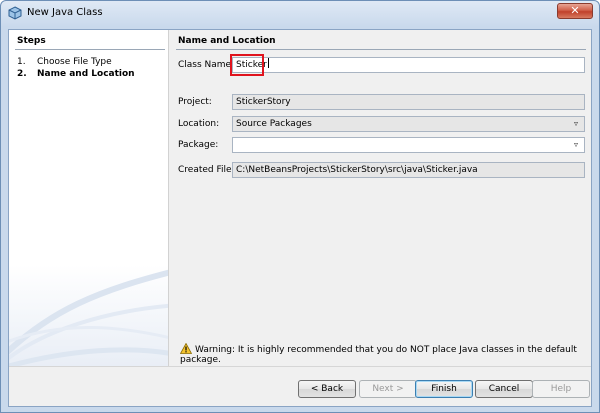 The width and height of the screenshot is (600, 413). Describe the element at coordinates (88, 317) in the screenshot. I see `decorative-swirl-graphic` at that location.